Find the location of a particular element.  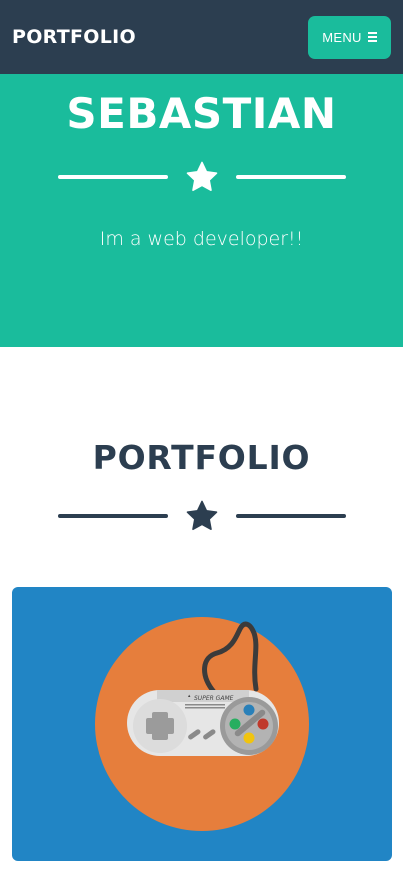

game-controller-illustration: SUPER GAME is located at coordinates (202, 724).